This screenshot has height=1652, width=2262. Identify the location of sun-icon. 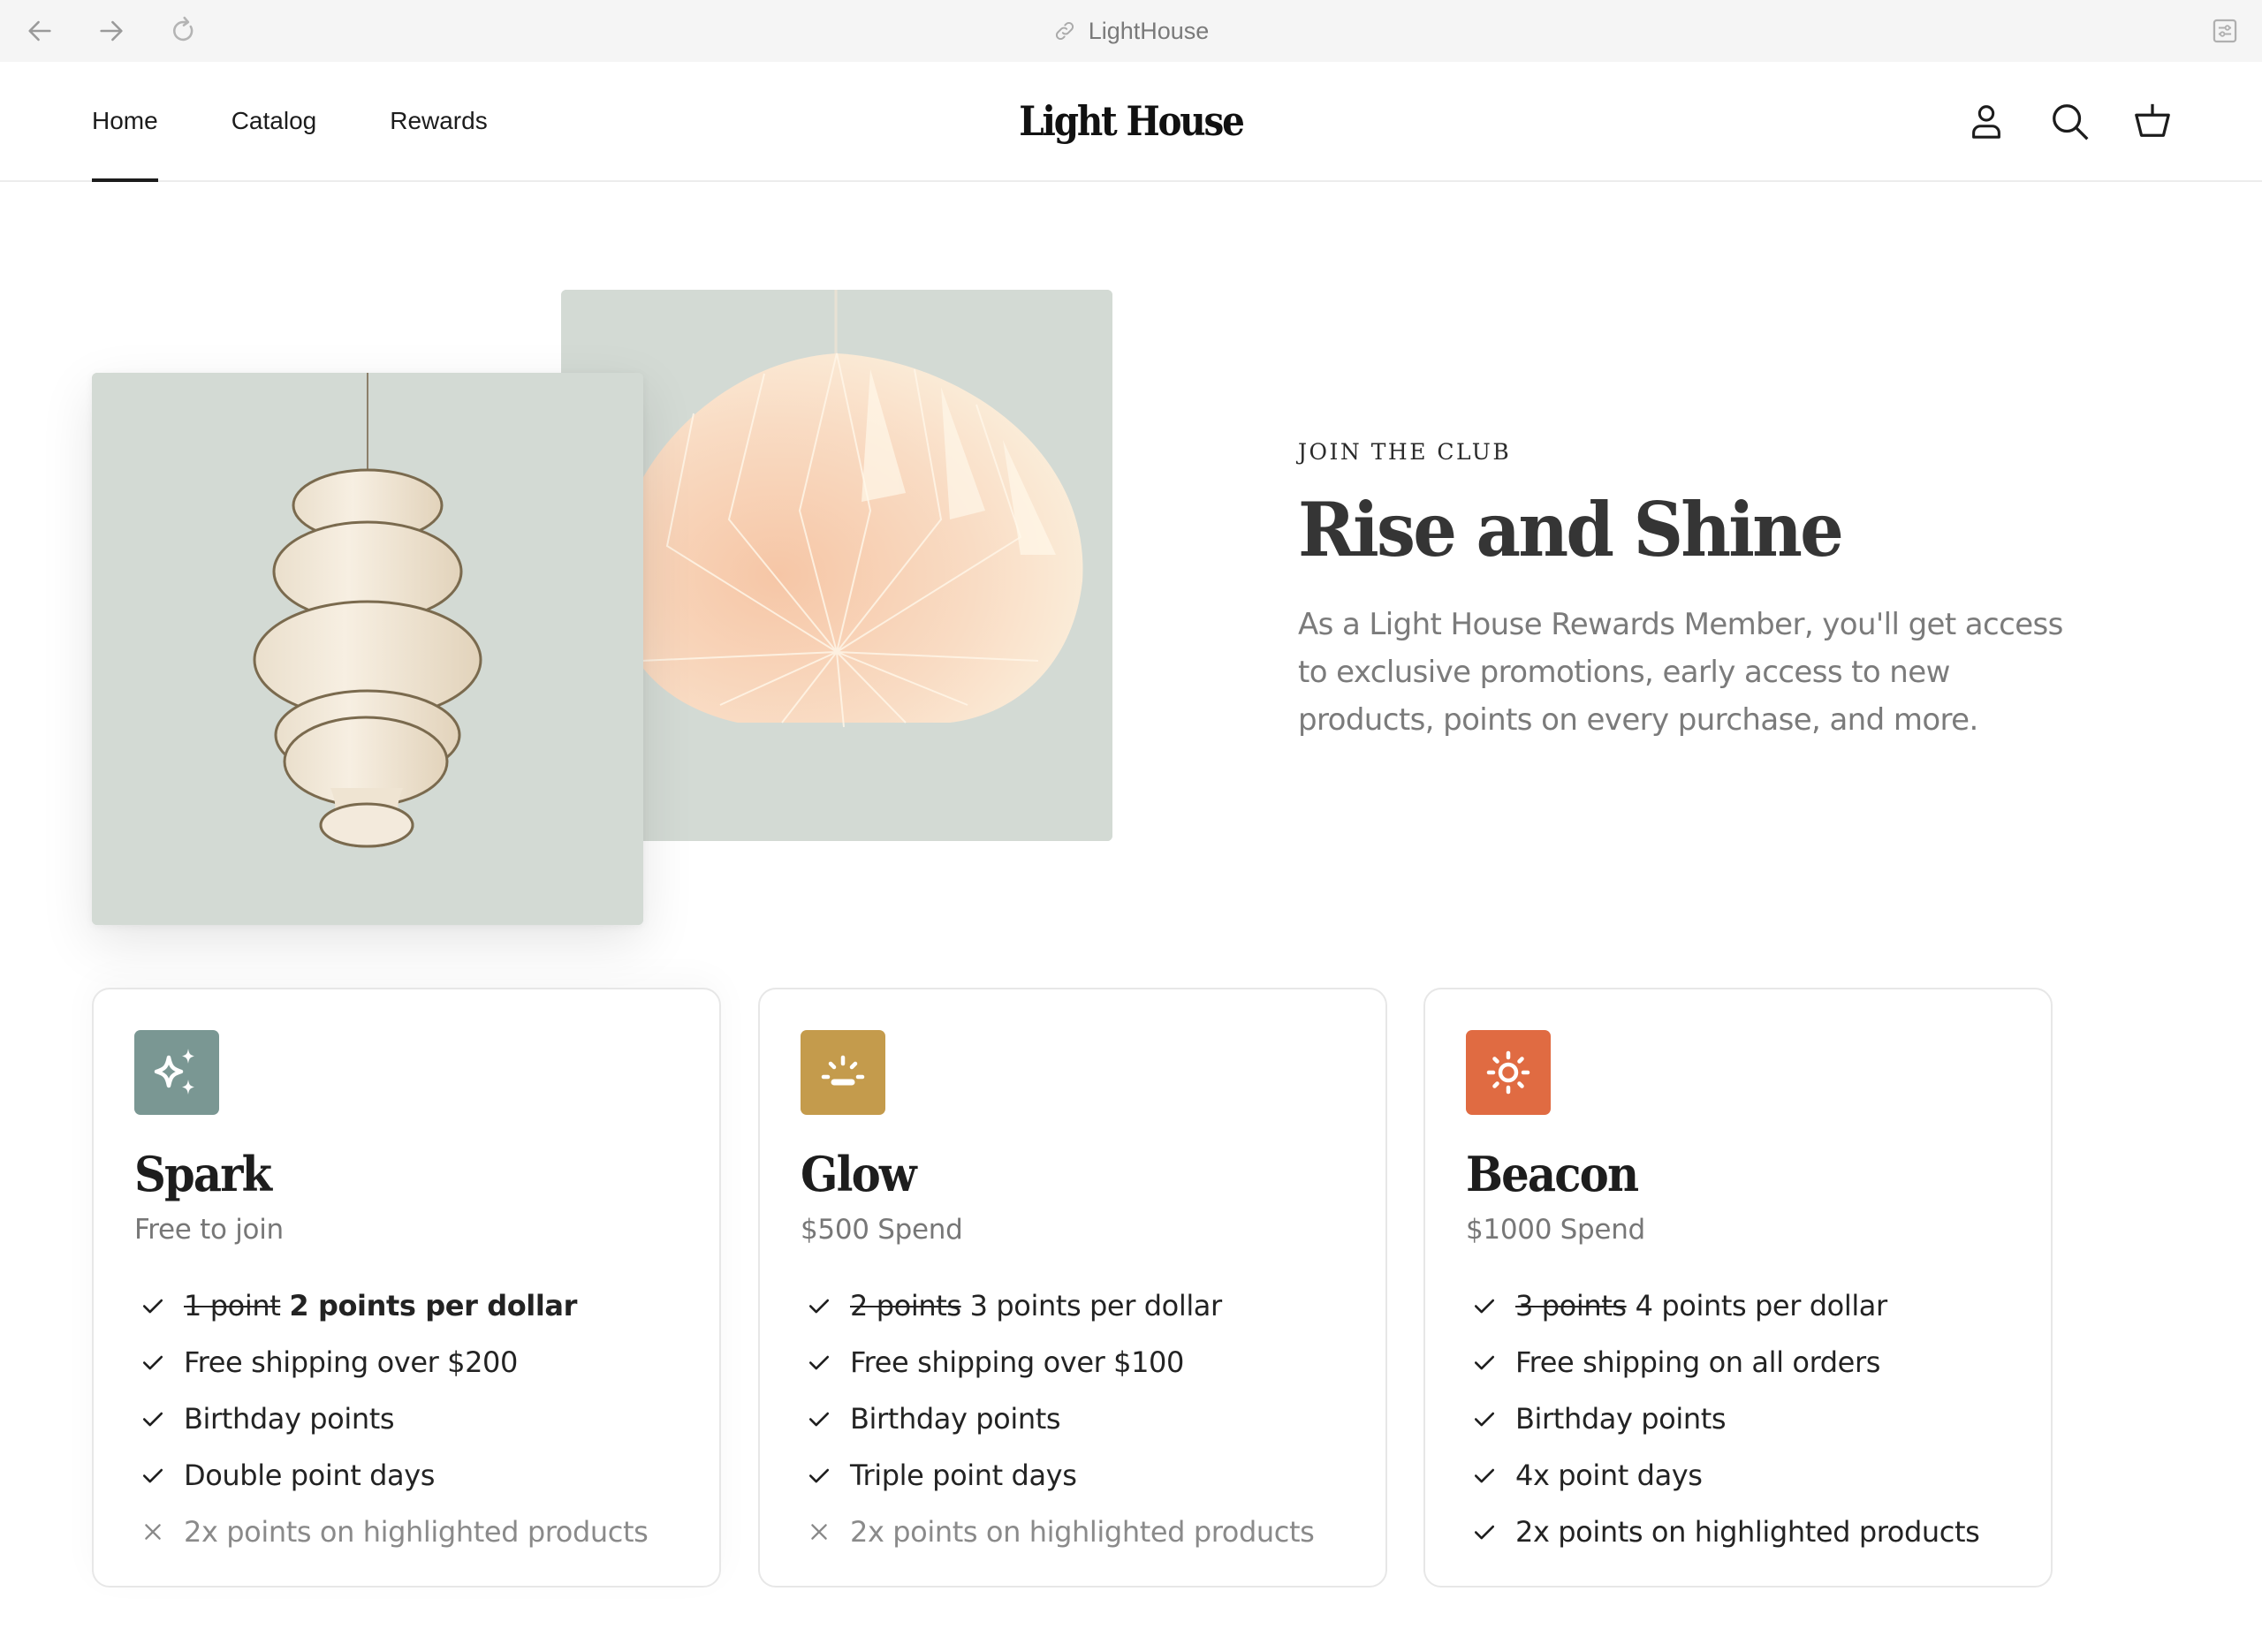
(1508, 1072).